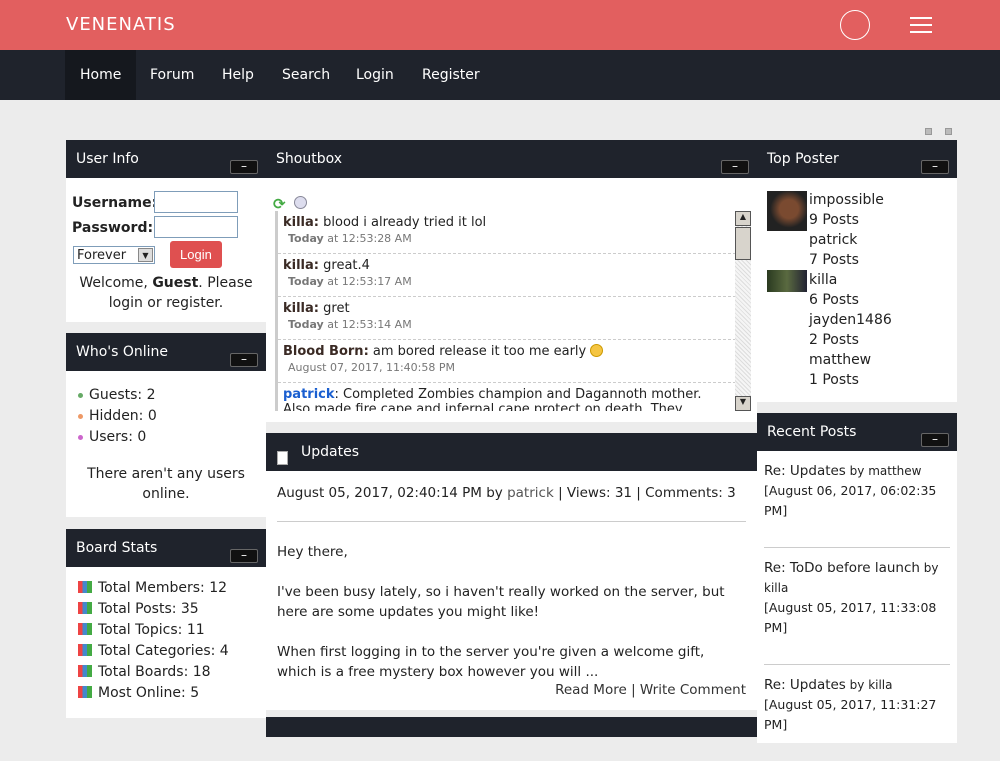 The image size is (1000, 761). Describe the element at coordinates (743, 311) in the screenshot. I see `shout-scrollbar: ▲ ▼` at that location.